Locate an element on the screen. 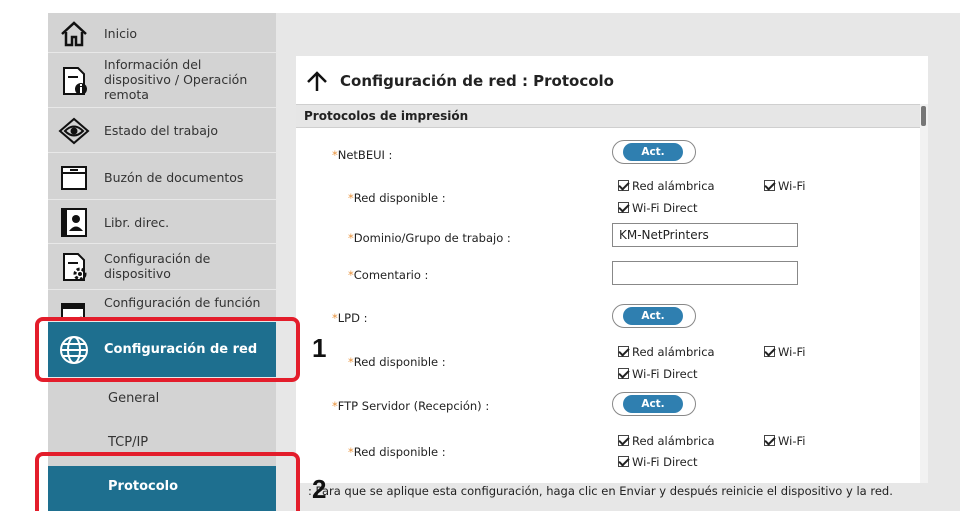 This screenshot has width=960, height=511. sidebar-item-document-box: Buzón de documentos is located at coordinates (162, 176).